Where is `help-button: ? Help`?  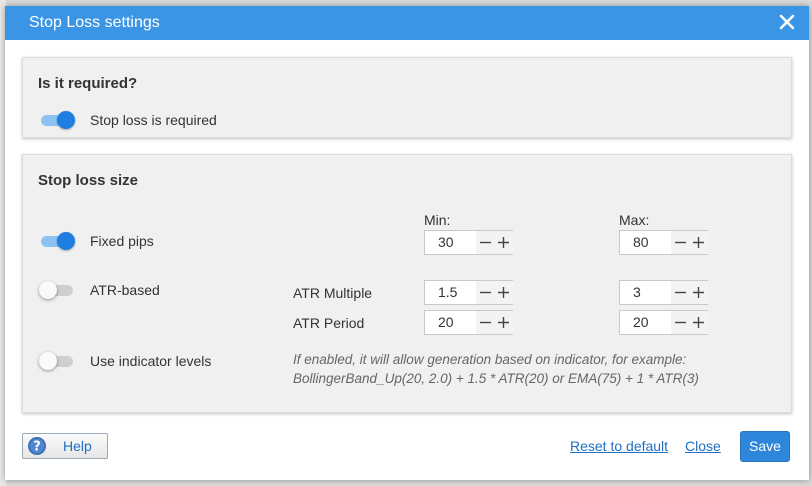 help-button: ? Help is located at coordinates (65, 446).